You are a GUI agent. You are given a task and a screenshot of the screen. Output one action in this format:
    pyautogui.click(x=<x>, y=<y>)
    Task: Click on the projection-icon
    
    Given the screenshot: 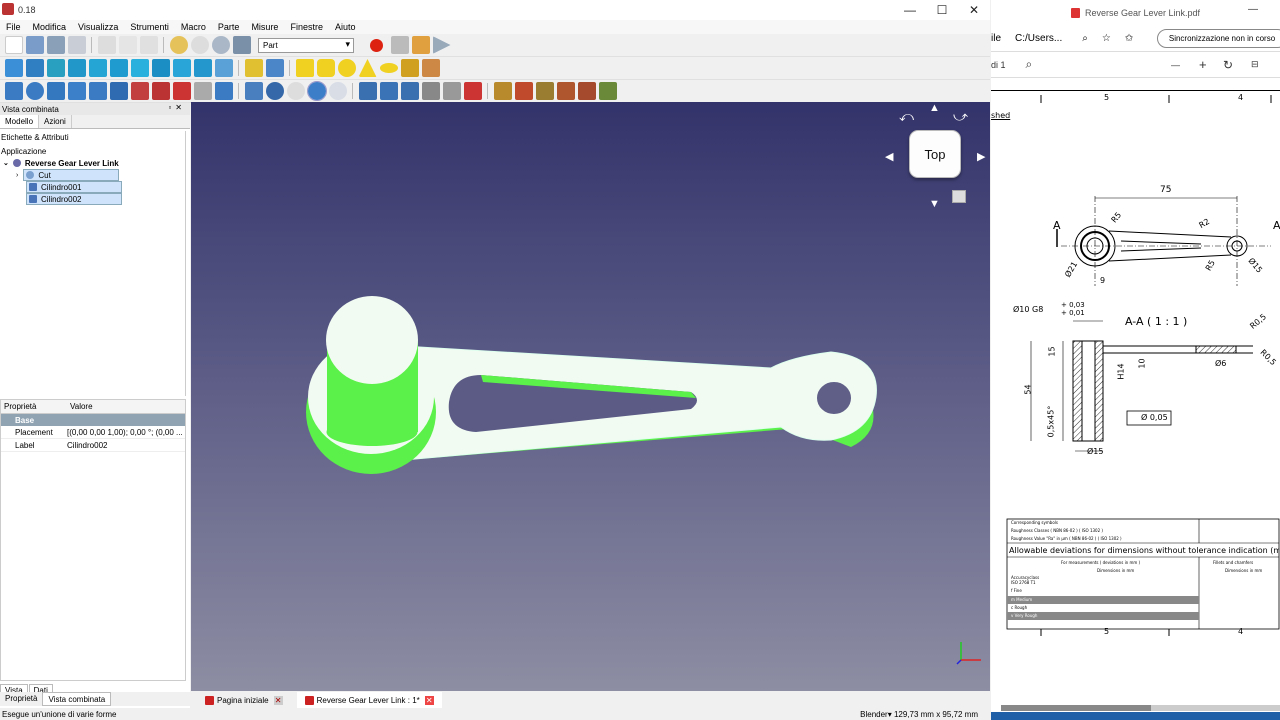 What is the action you would take?
    pyautogui.click(x=472, y=91)
    